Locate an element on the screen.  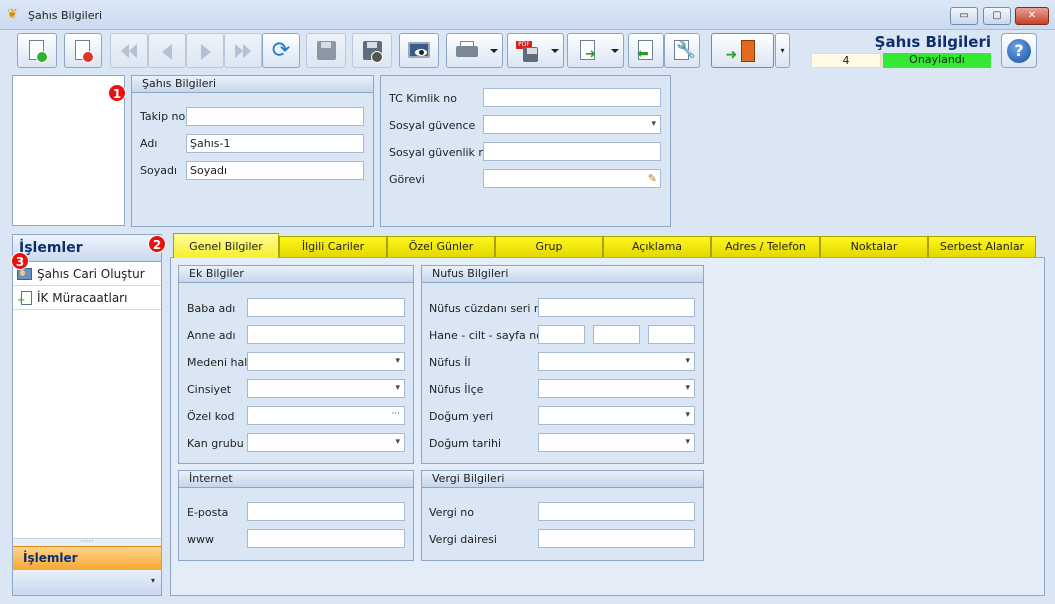
first-record-button is located at coordinates (129, 50).